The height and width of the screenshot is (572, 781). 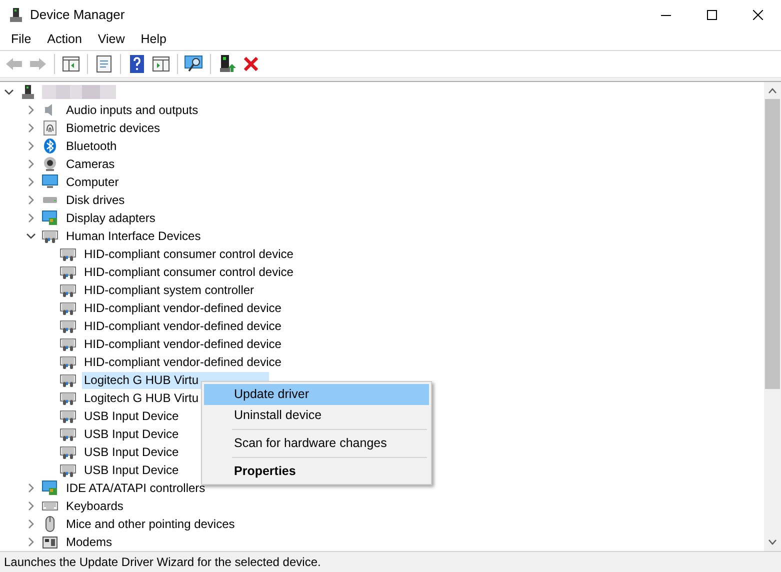 I want to click on tree-item: Logitech G HUB Virtu, so click(x=141, y=398).